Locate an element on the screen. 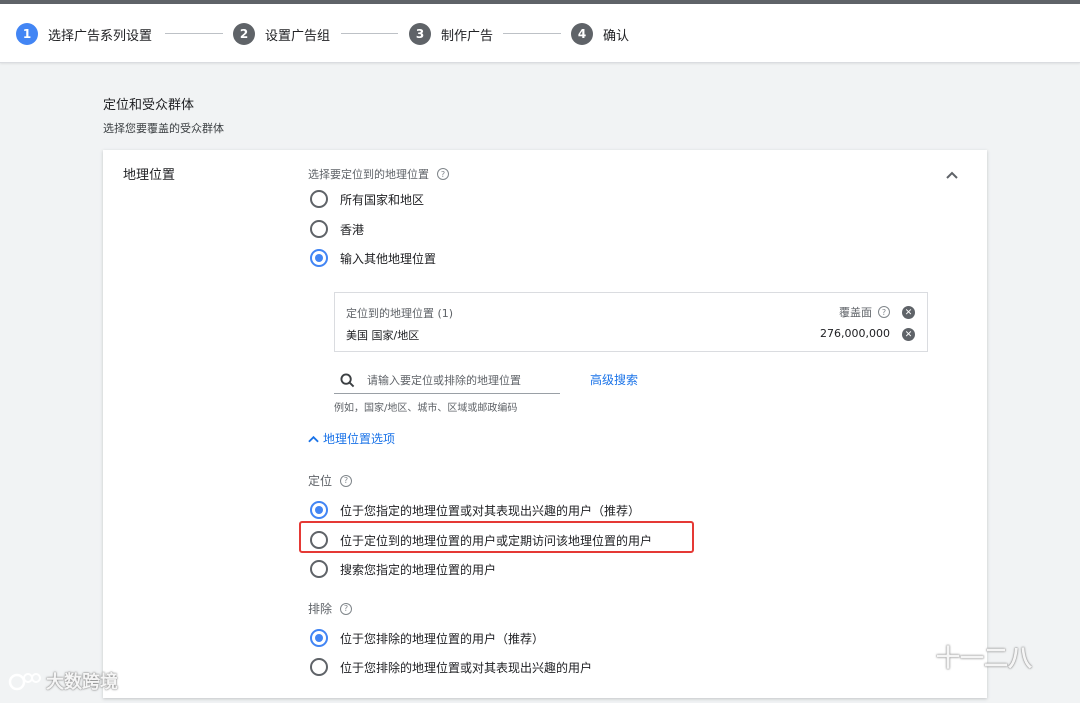 This screenshot has width=1080, height=703. watermark-right: 十一二八 is located at coordinates (958, 655).